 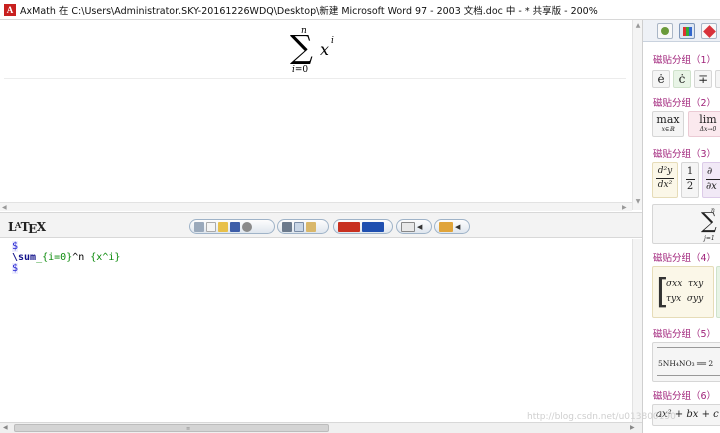 I want to click on tab-eraser-icon, so click(x=709, y=31).